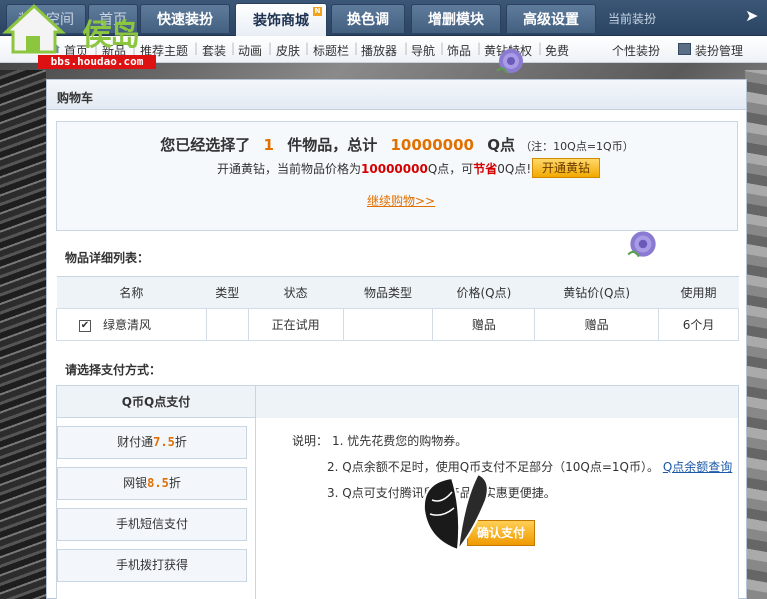 The height and width of the screenshot is (599, 767). I want to click on payment-label: 请选择支付方式：, so click(113, 370).